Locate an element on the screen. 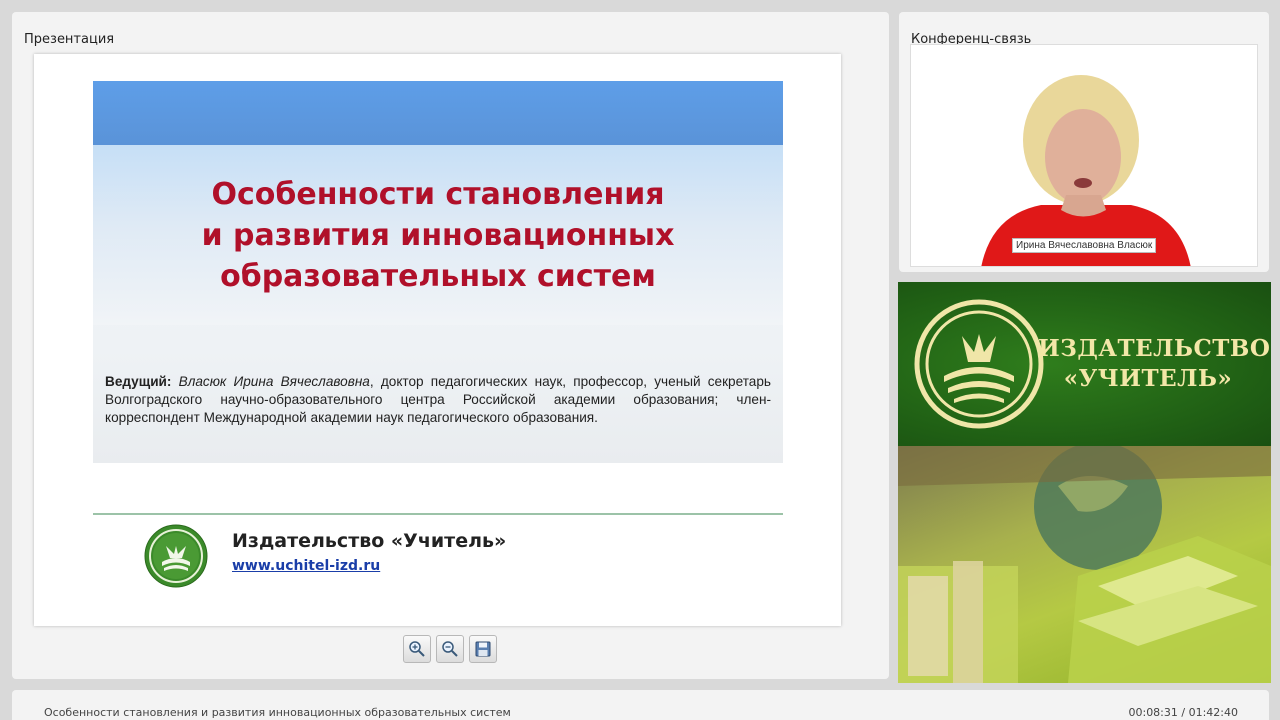 Image resolution: width=1280 pixels, height=720 pixels. banner-books-image is located at coordinates (1084, 562).